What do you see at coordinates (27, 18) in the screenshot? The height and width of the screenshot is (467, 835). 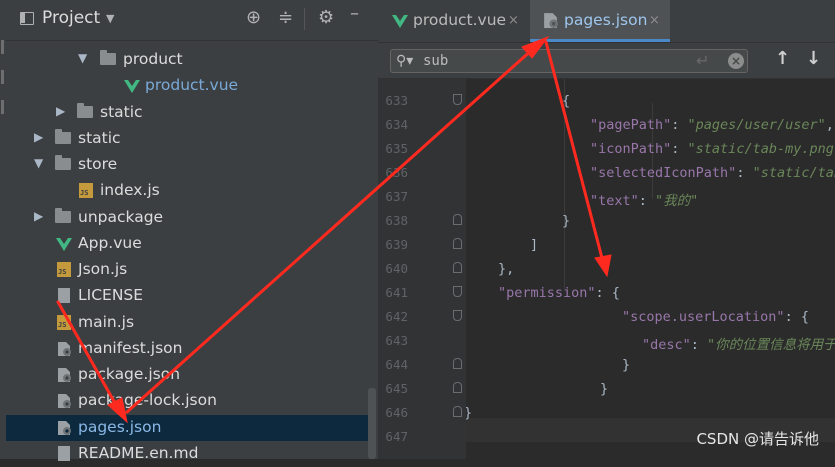 I see `project-icon` at bounding box center [27, 18].